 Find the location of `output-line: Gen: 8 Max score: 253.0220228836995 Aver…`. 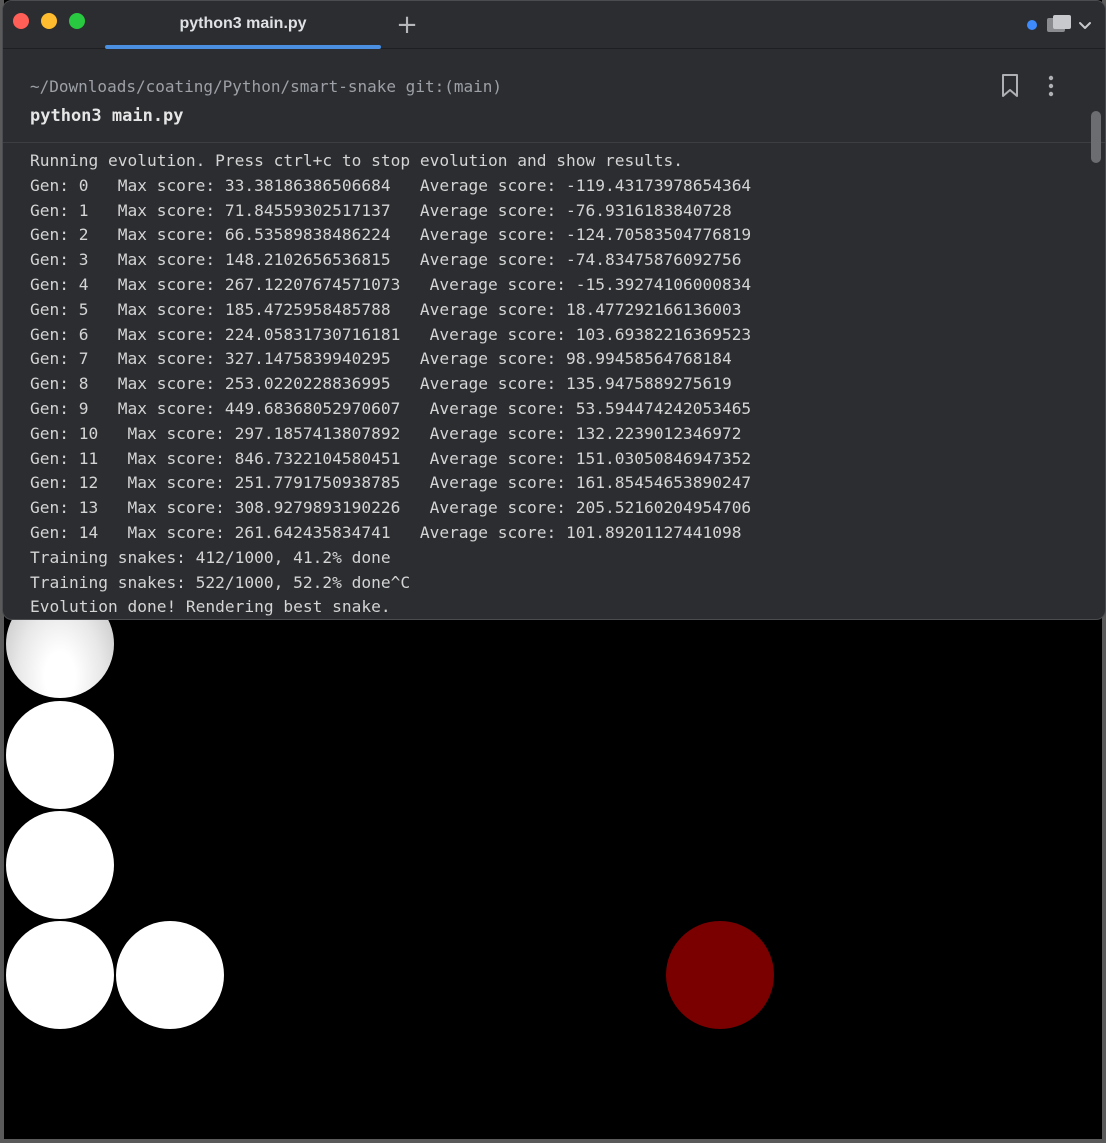

output-line: Gen: 8 Max score: 253.0220228836995 Aver… is located at coordinates (381, 384).